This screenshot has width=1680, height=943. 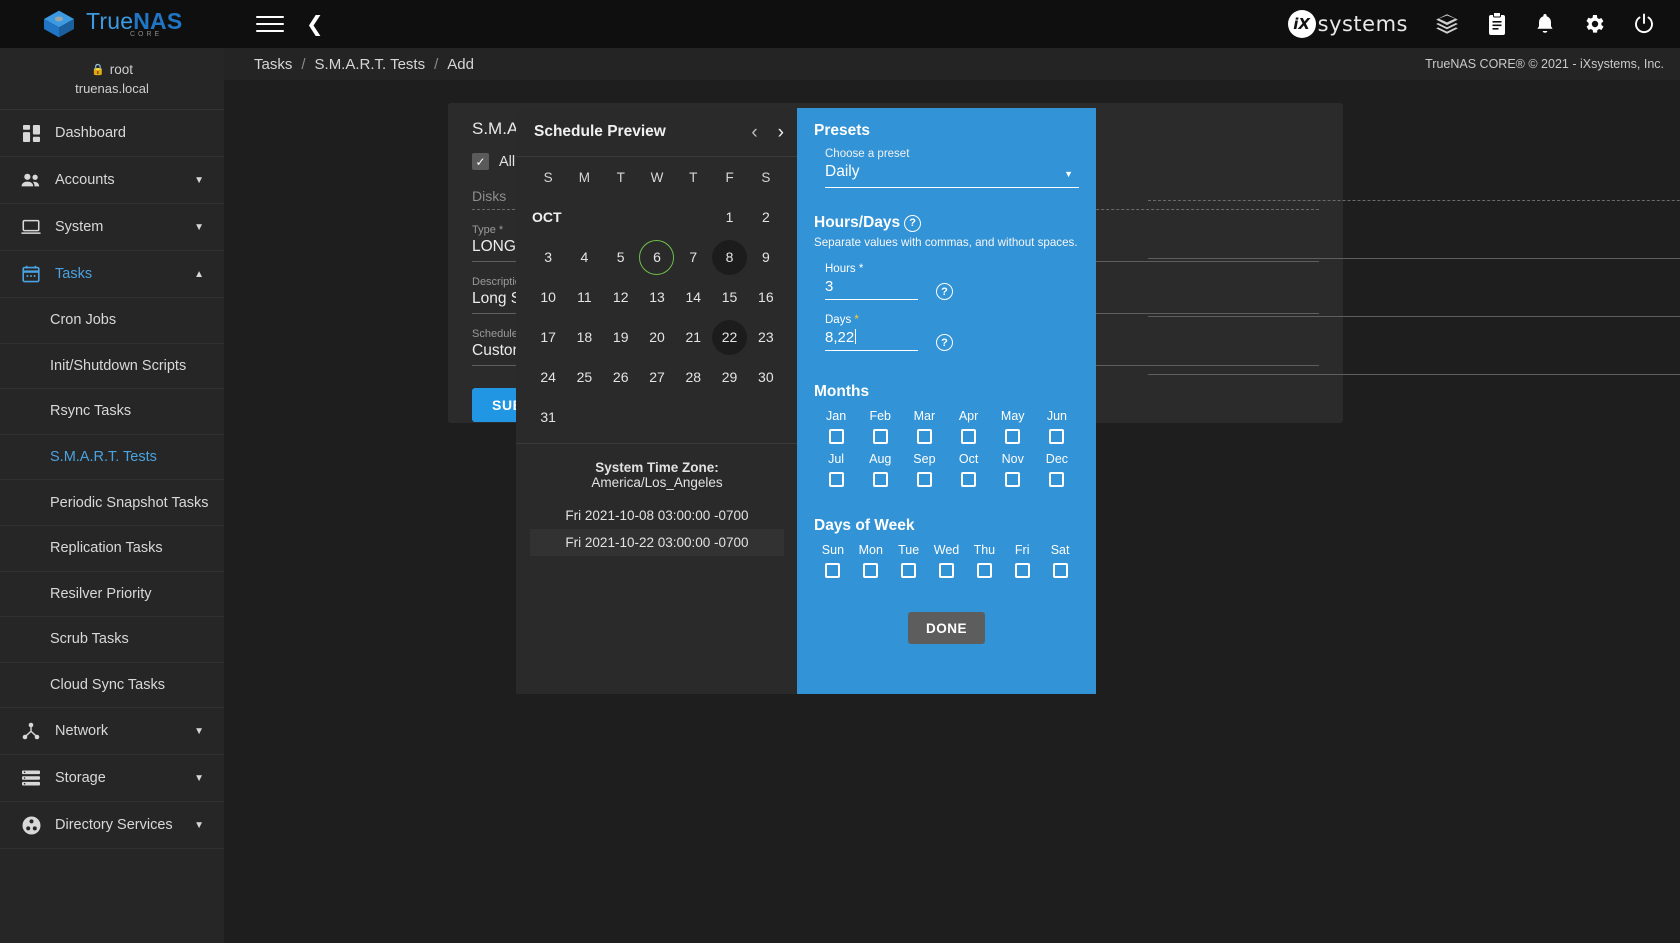 I want to click on dow-checkbox-tue, so click(x=909, y=570).